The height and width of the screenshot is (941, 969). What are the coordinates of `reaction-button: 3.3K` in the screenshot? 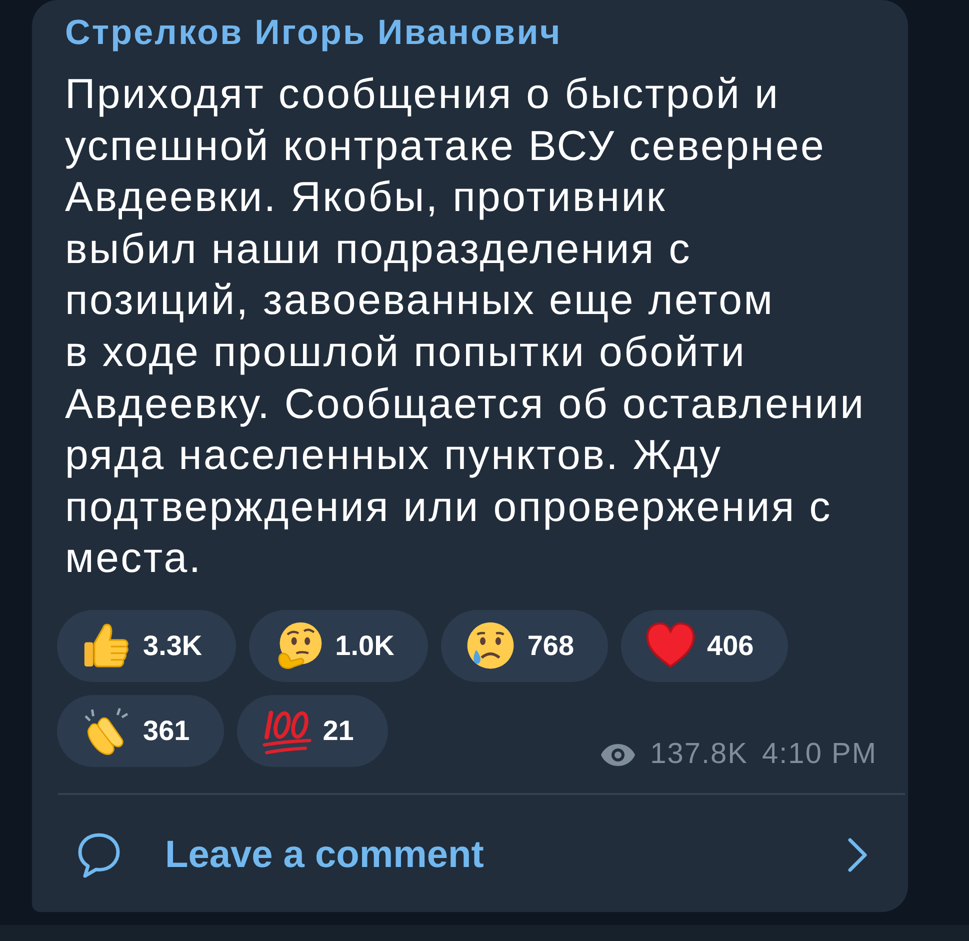 It's located at (146, 646).